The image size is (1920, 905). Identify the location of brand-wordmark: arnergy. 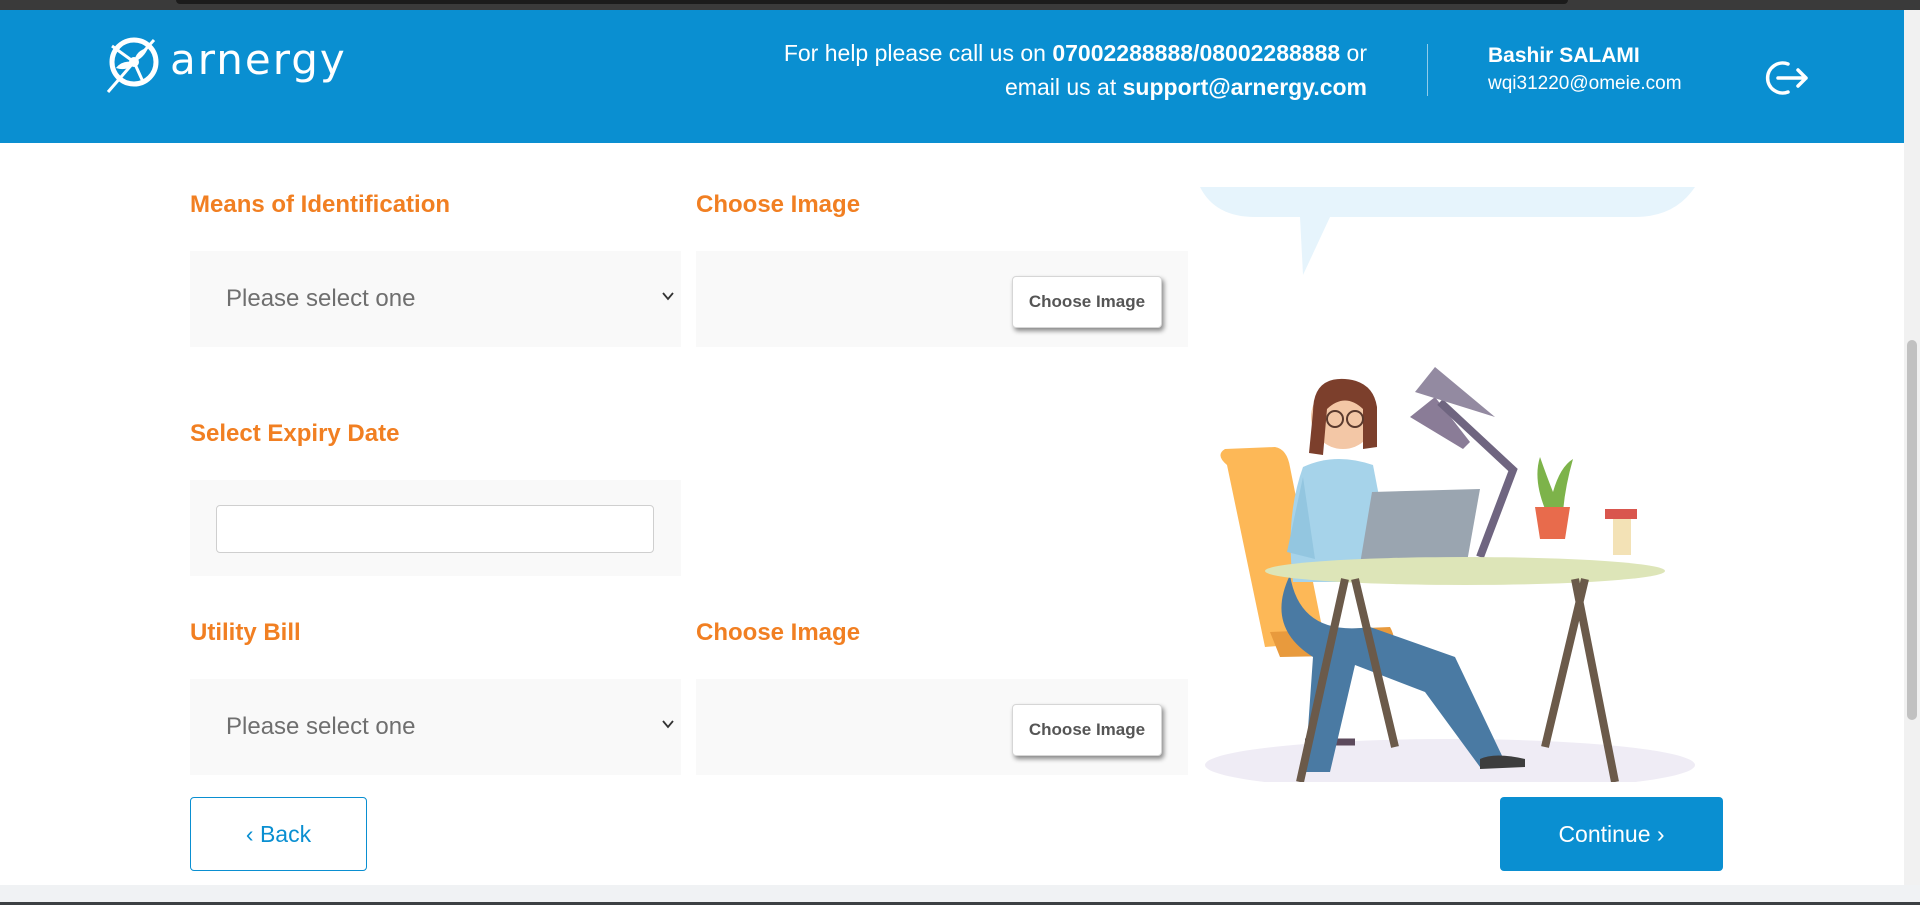
(258, 59).